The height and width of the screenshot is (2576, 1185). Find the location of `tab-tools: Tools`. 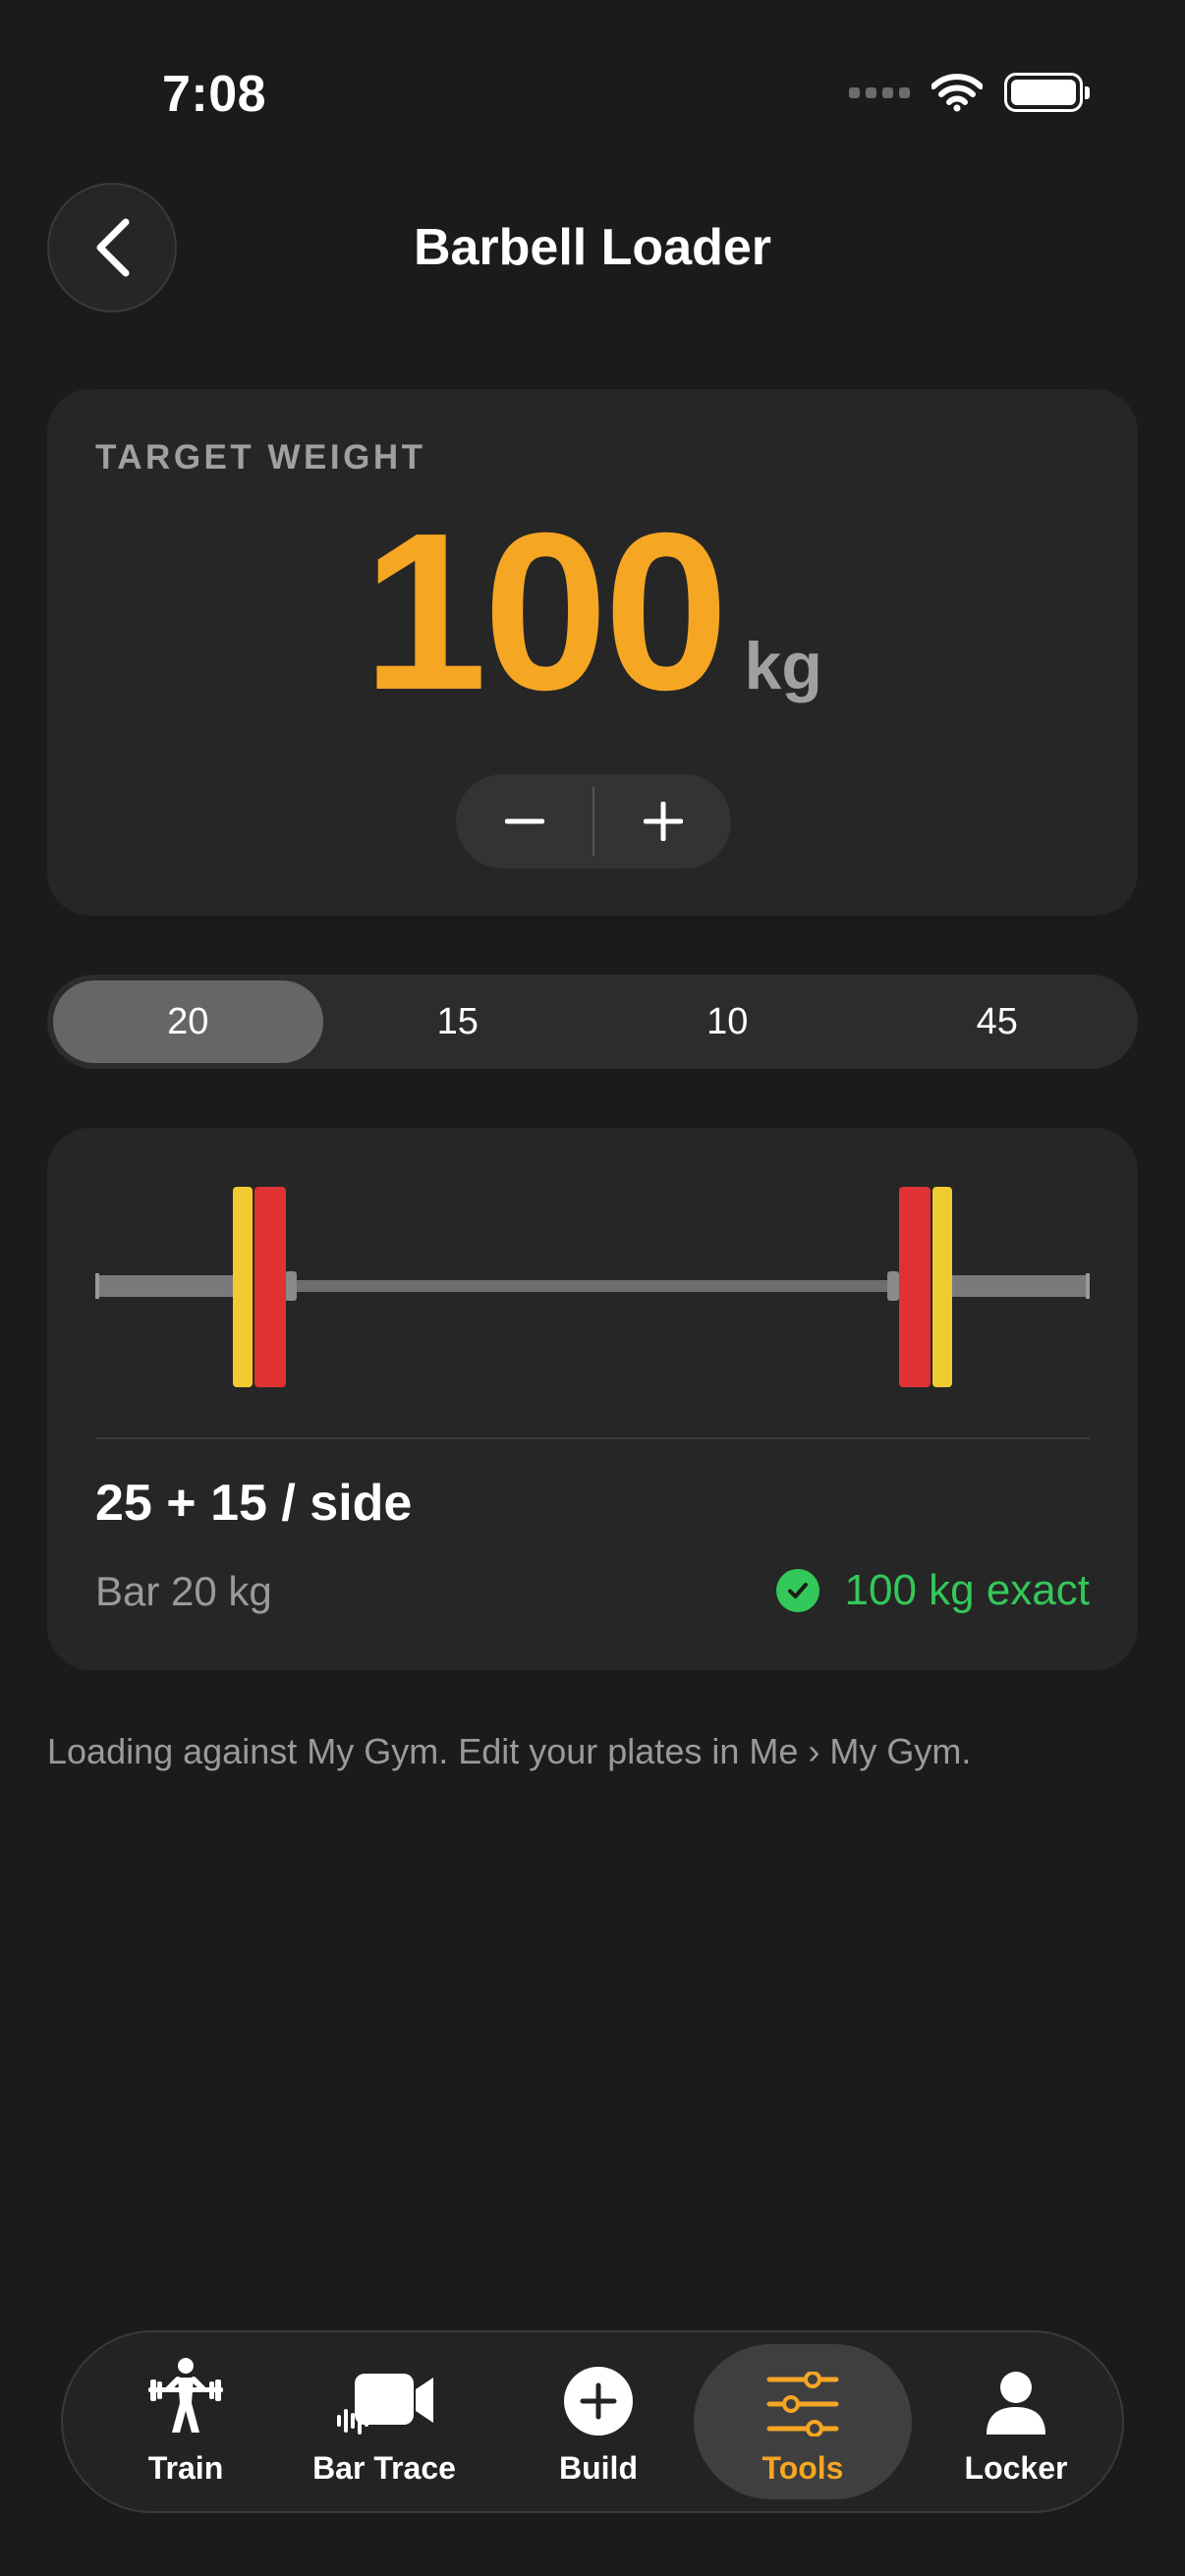

tab-tools: Tools is located at coordinates (803, 2421).